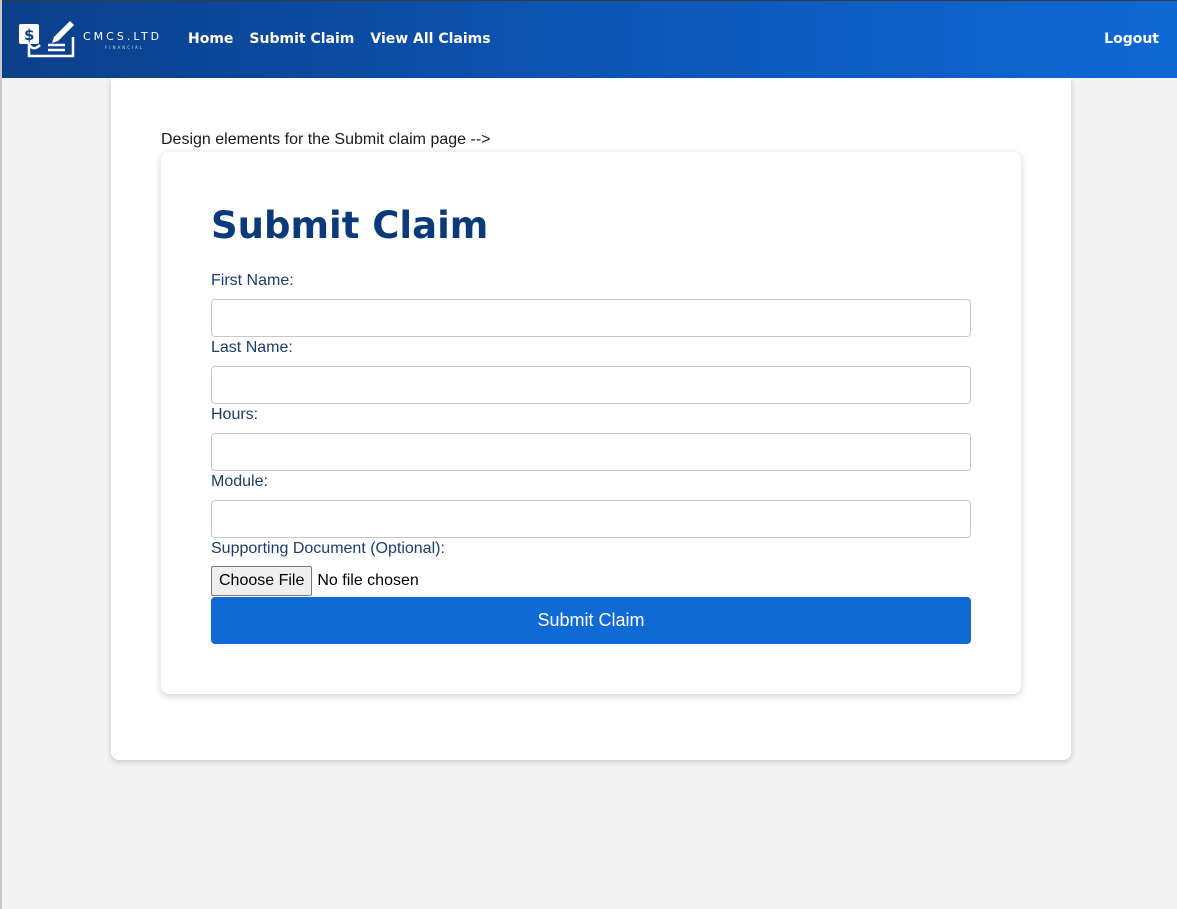 The image size is (1177, 909). I want to click on logout-link: Logout, so click(1131, 39).